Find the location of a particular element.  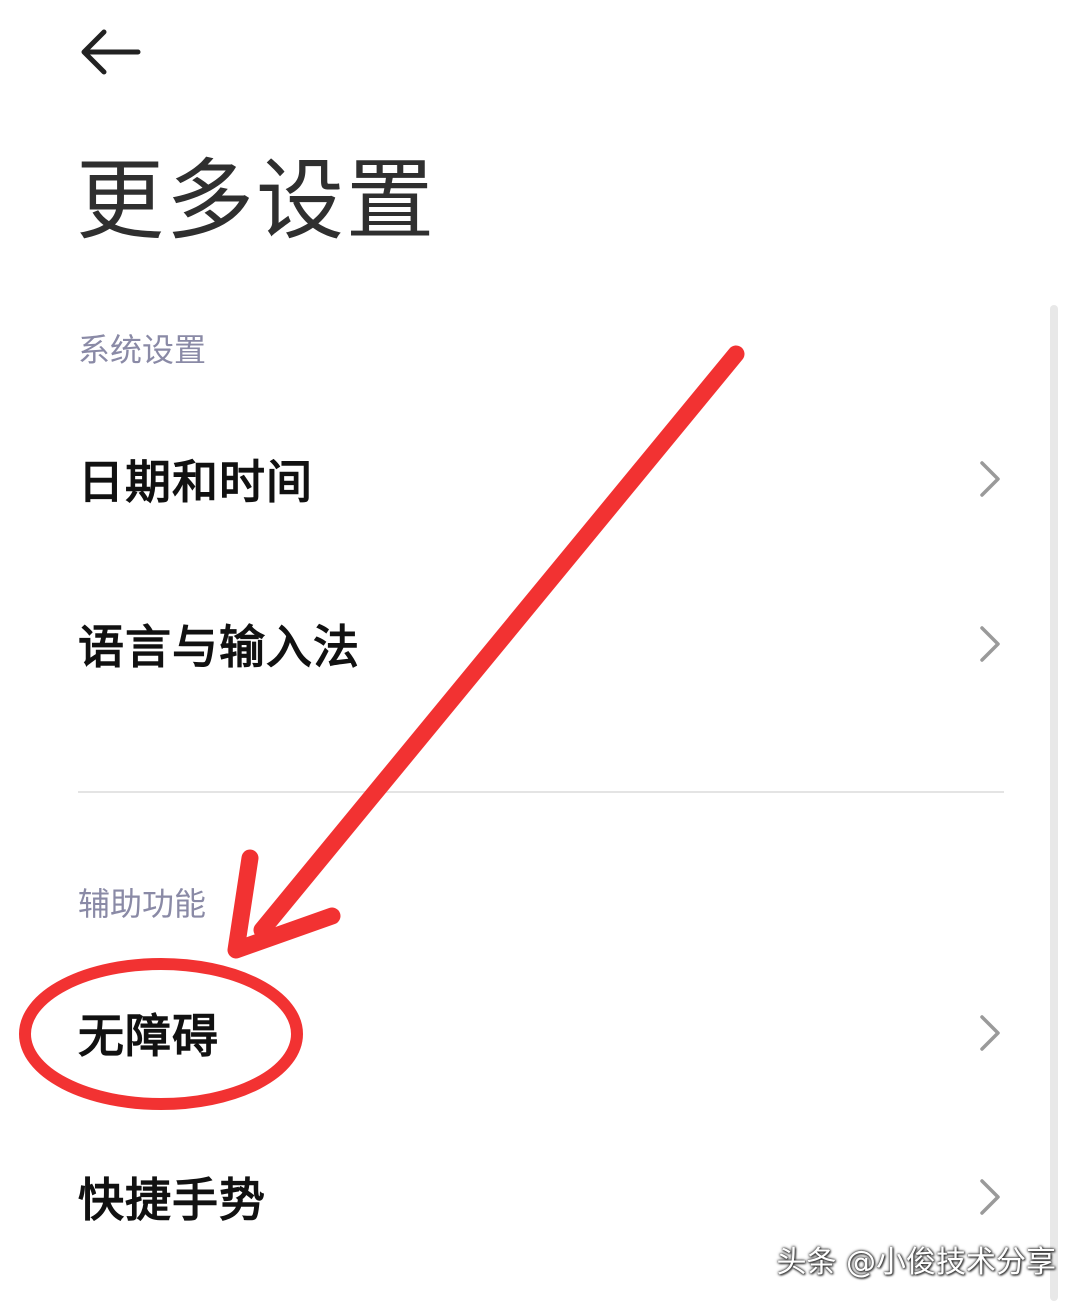

section-header-system-settings: 系统设置 is located at coordinates (142, 350).